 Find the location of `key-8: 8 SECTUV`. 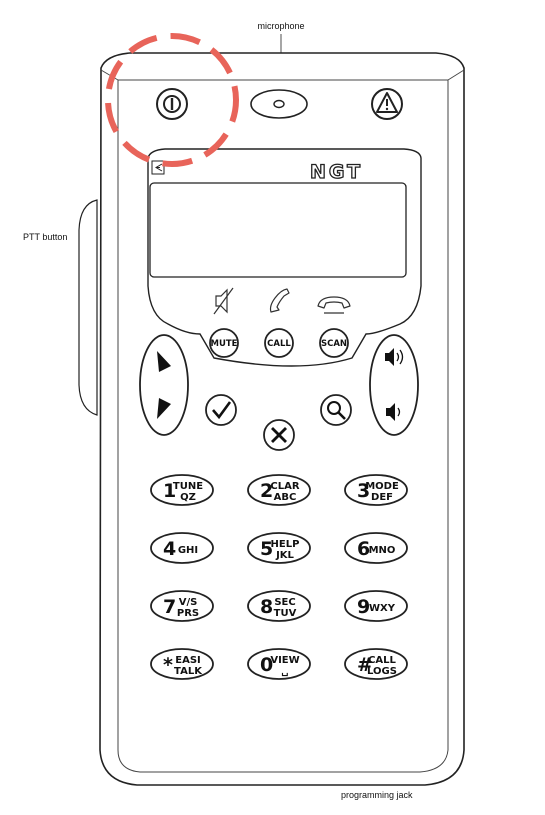

key-8: 8 SECTUV is located at coordinates (279, 606).